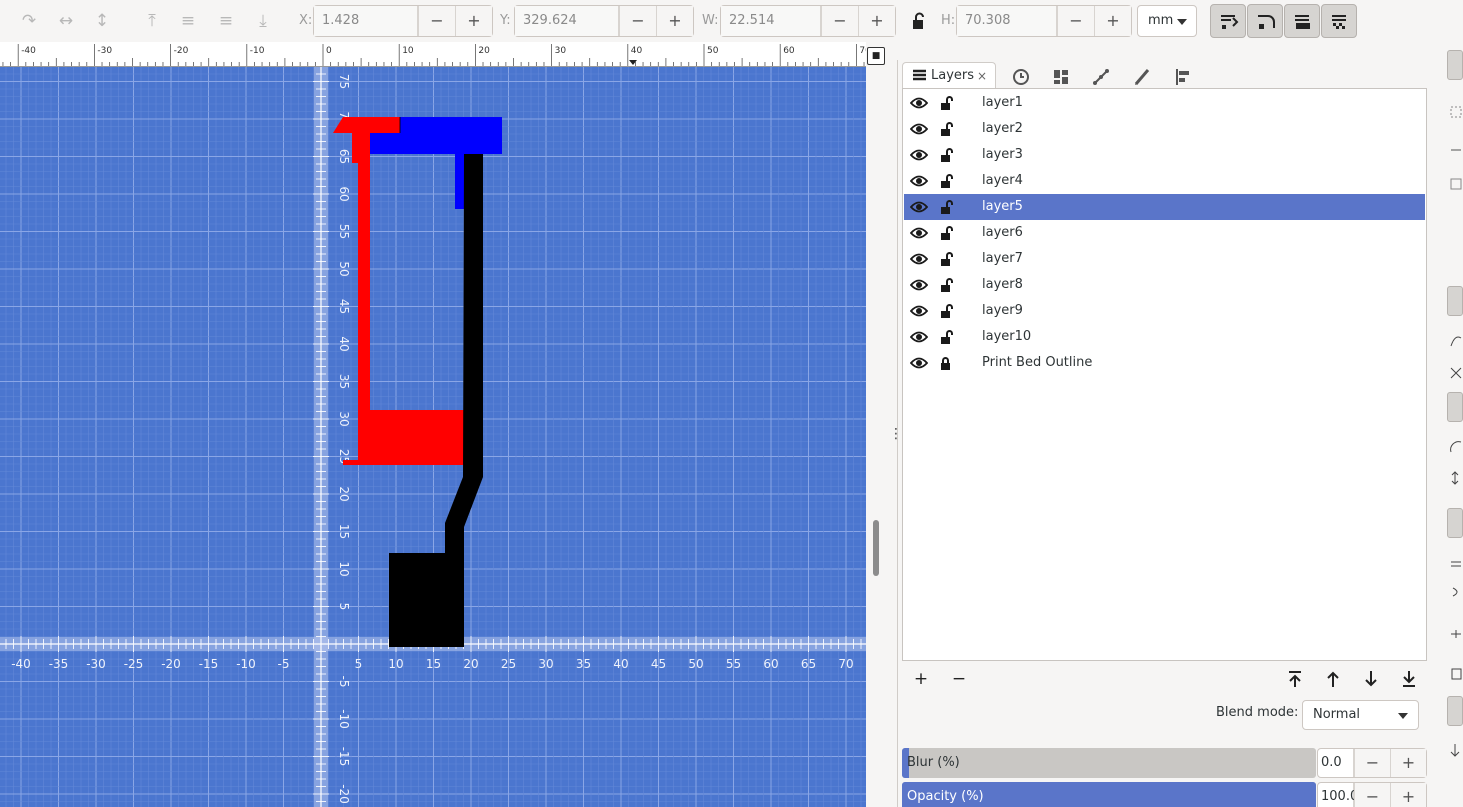  I want to click on flip-vertical-icon: ↕, so click(102, 21).